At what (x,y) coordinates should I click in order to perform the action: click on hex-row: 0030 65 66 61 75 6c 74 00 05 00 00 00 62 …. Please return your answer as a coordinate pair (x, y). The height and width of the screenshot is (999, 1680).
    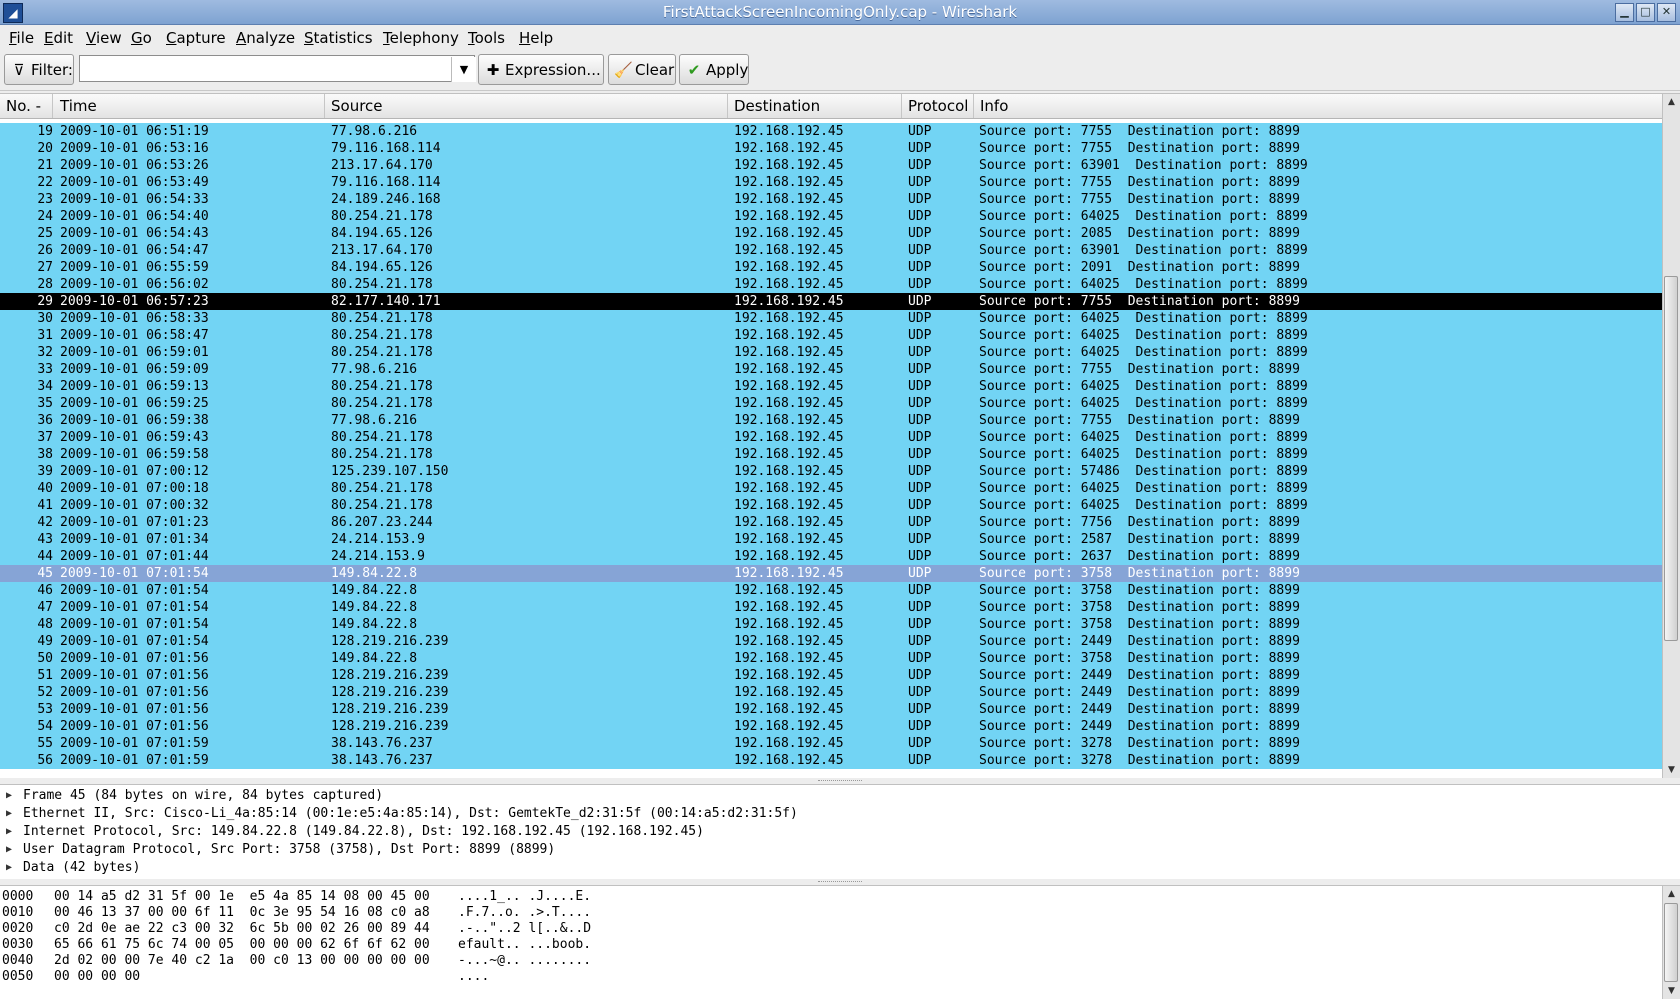
    Looking at the image, I should click on (830, 945).